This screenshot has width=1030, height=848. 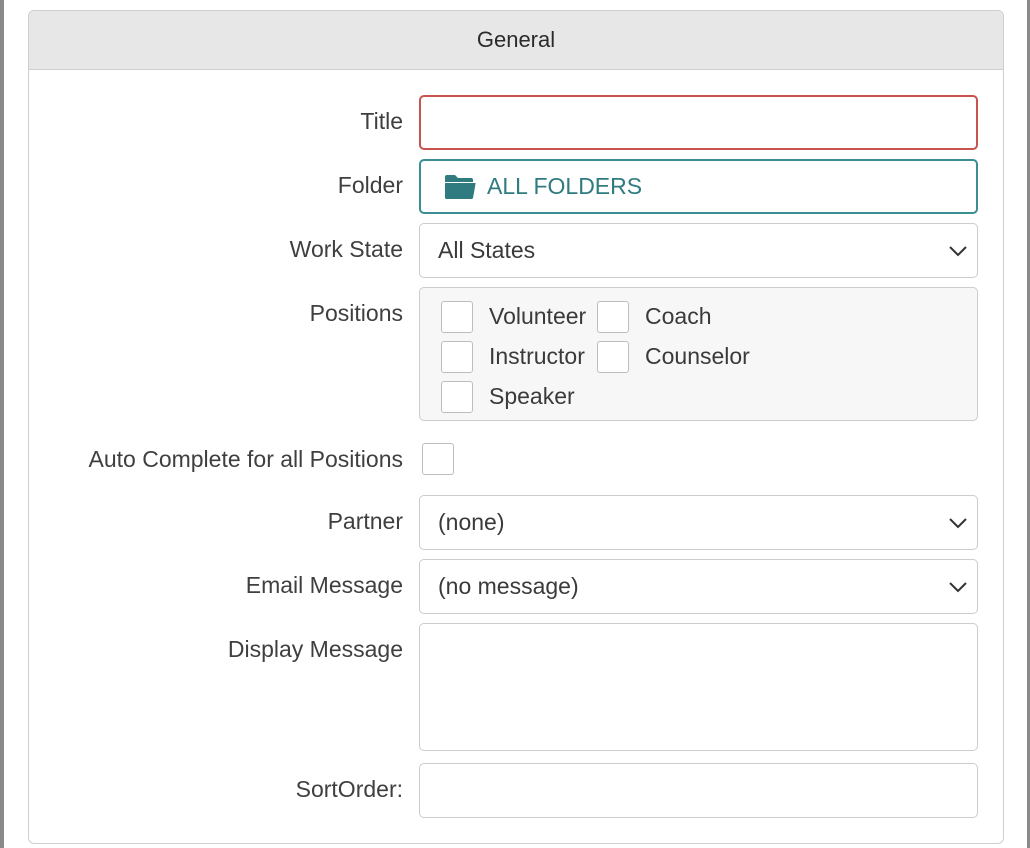 I want to click on work-state-select: All States, so click(x=698, y=250).